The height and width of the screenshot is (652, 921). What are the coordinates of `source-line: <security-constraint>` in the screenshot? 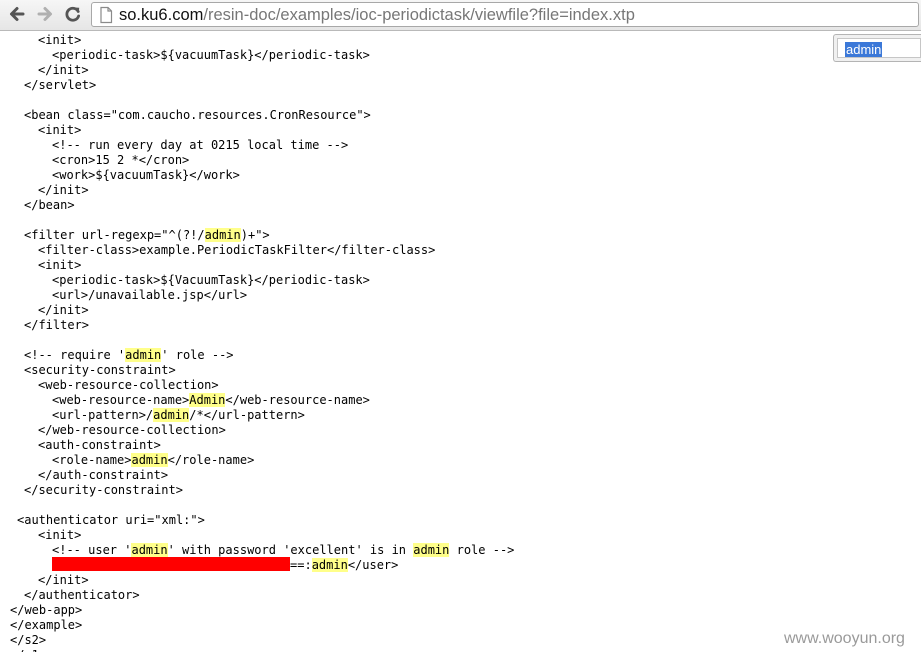 It's located at (100, 370).